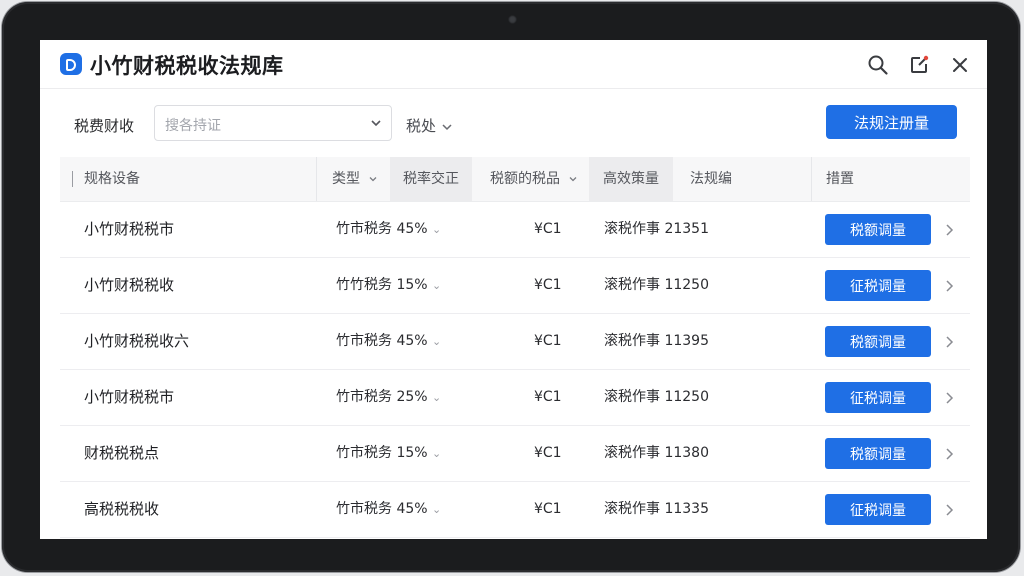 Image resolution: width=1024 pixels, height=576 pixels. What do you see at coordinates (104, 126) in the screenshot?
I see `filter-label: 税费财收` at bounding box center [104, 126].